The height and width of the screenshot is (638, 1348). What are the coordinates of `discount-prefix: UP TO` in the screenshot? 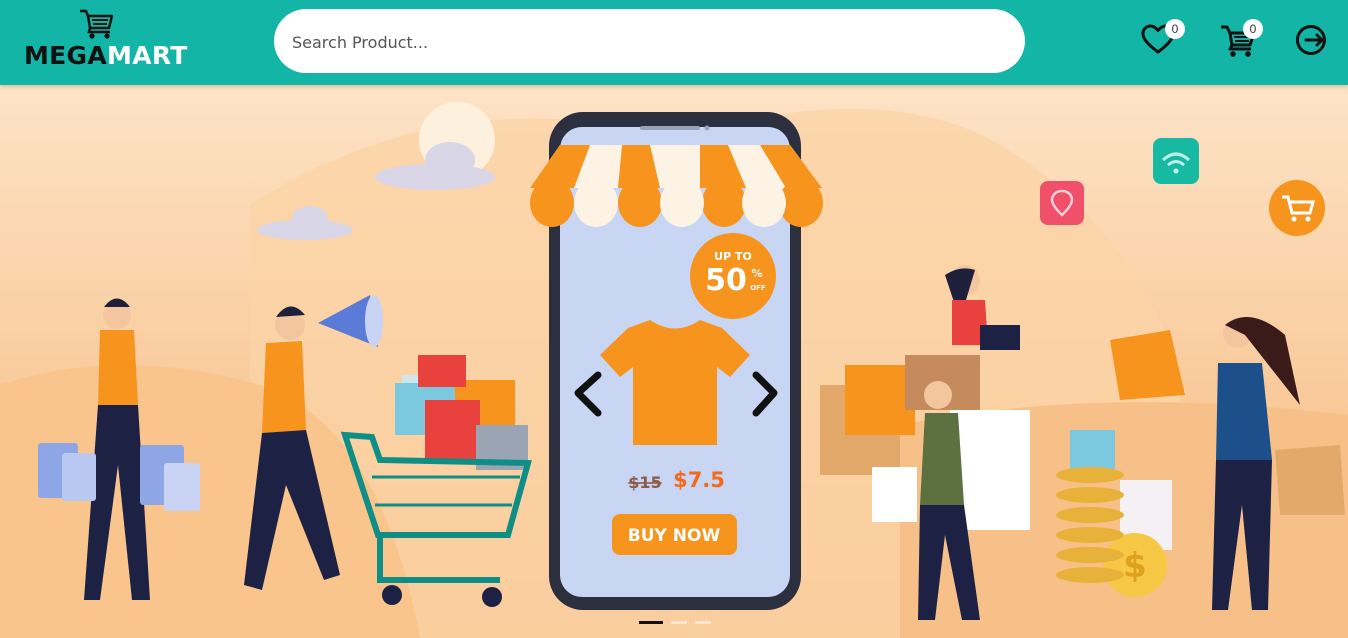 It's located at (733, 256).